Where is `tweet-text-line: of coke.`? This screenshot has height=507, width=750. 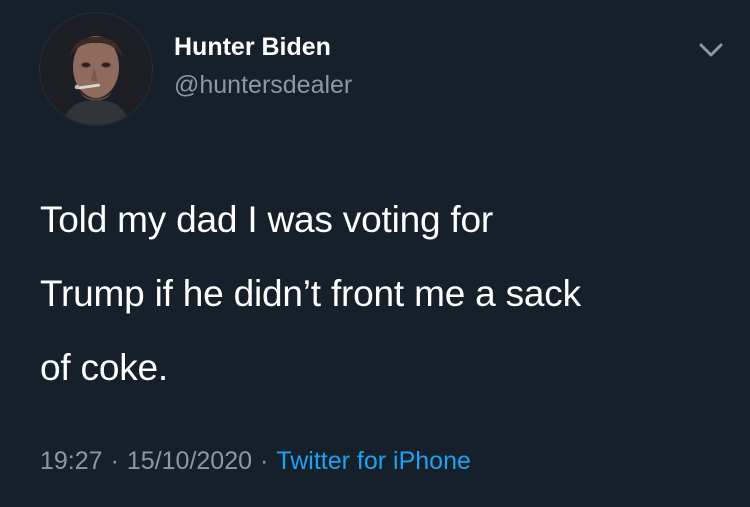
tweet-text-line: of coke. is located at coordinates (104, 367).